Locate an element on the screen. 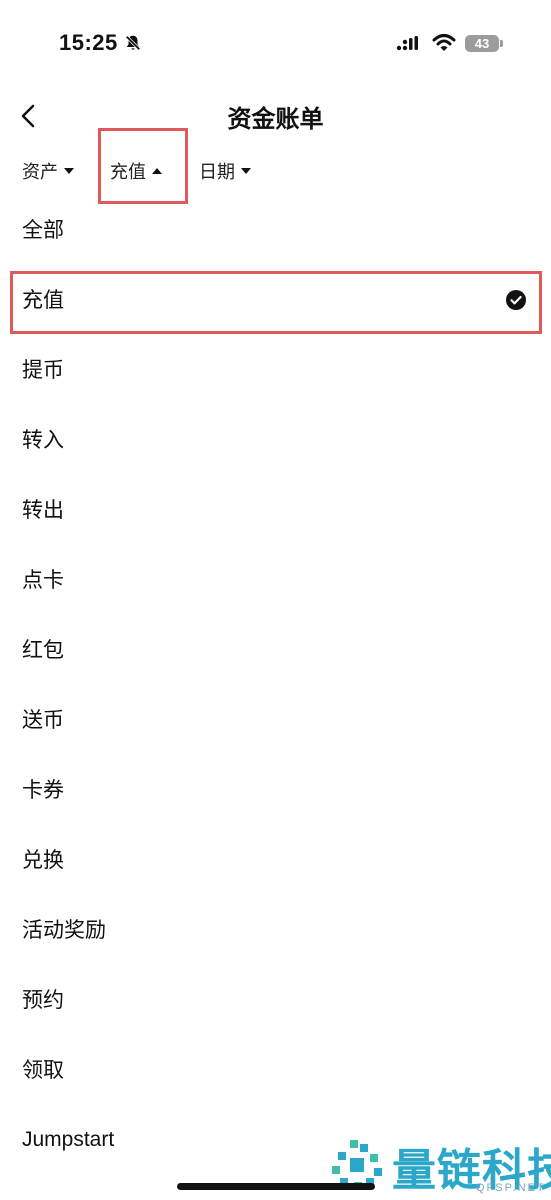  bell-off-icon is located at coordinates (133, 43).